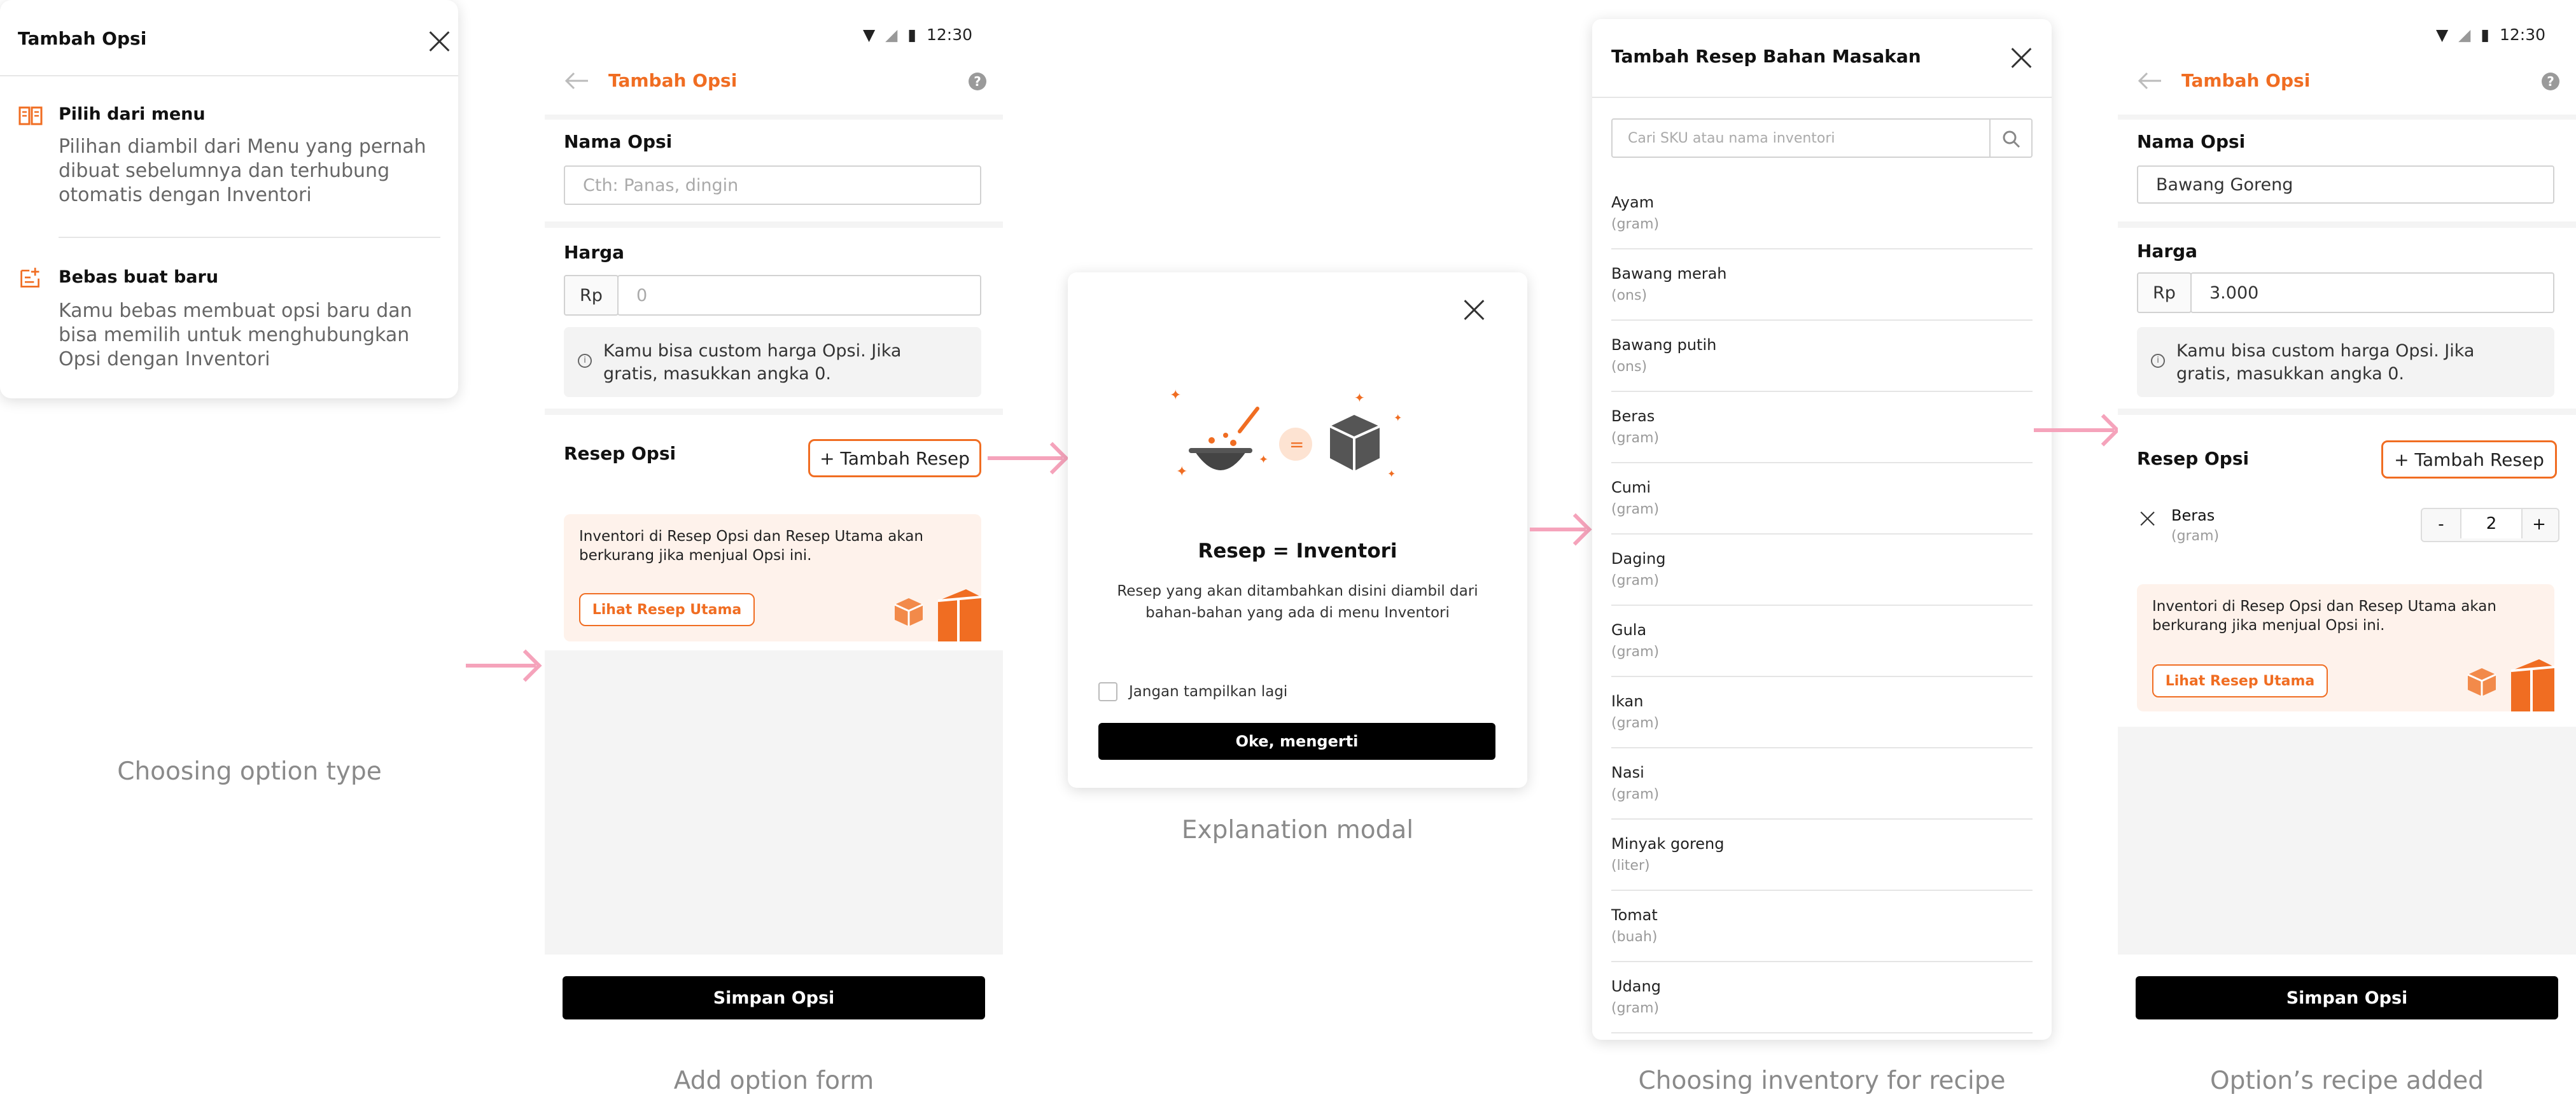 The image size is (2576, 1099). What do you see at coordinates (2481, 682) in the screenshot?
I see `box-icon` at bounding box center [2481, 682].